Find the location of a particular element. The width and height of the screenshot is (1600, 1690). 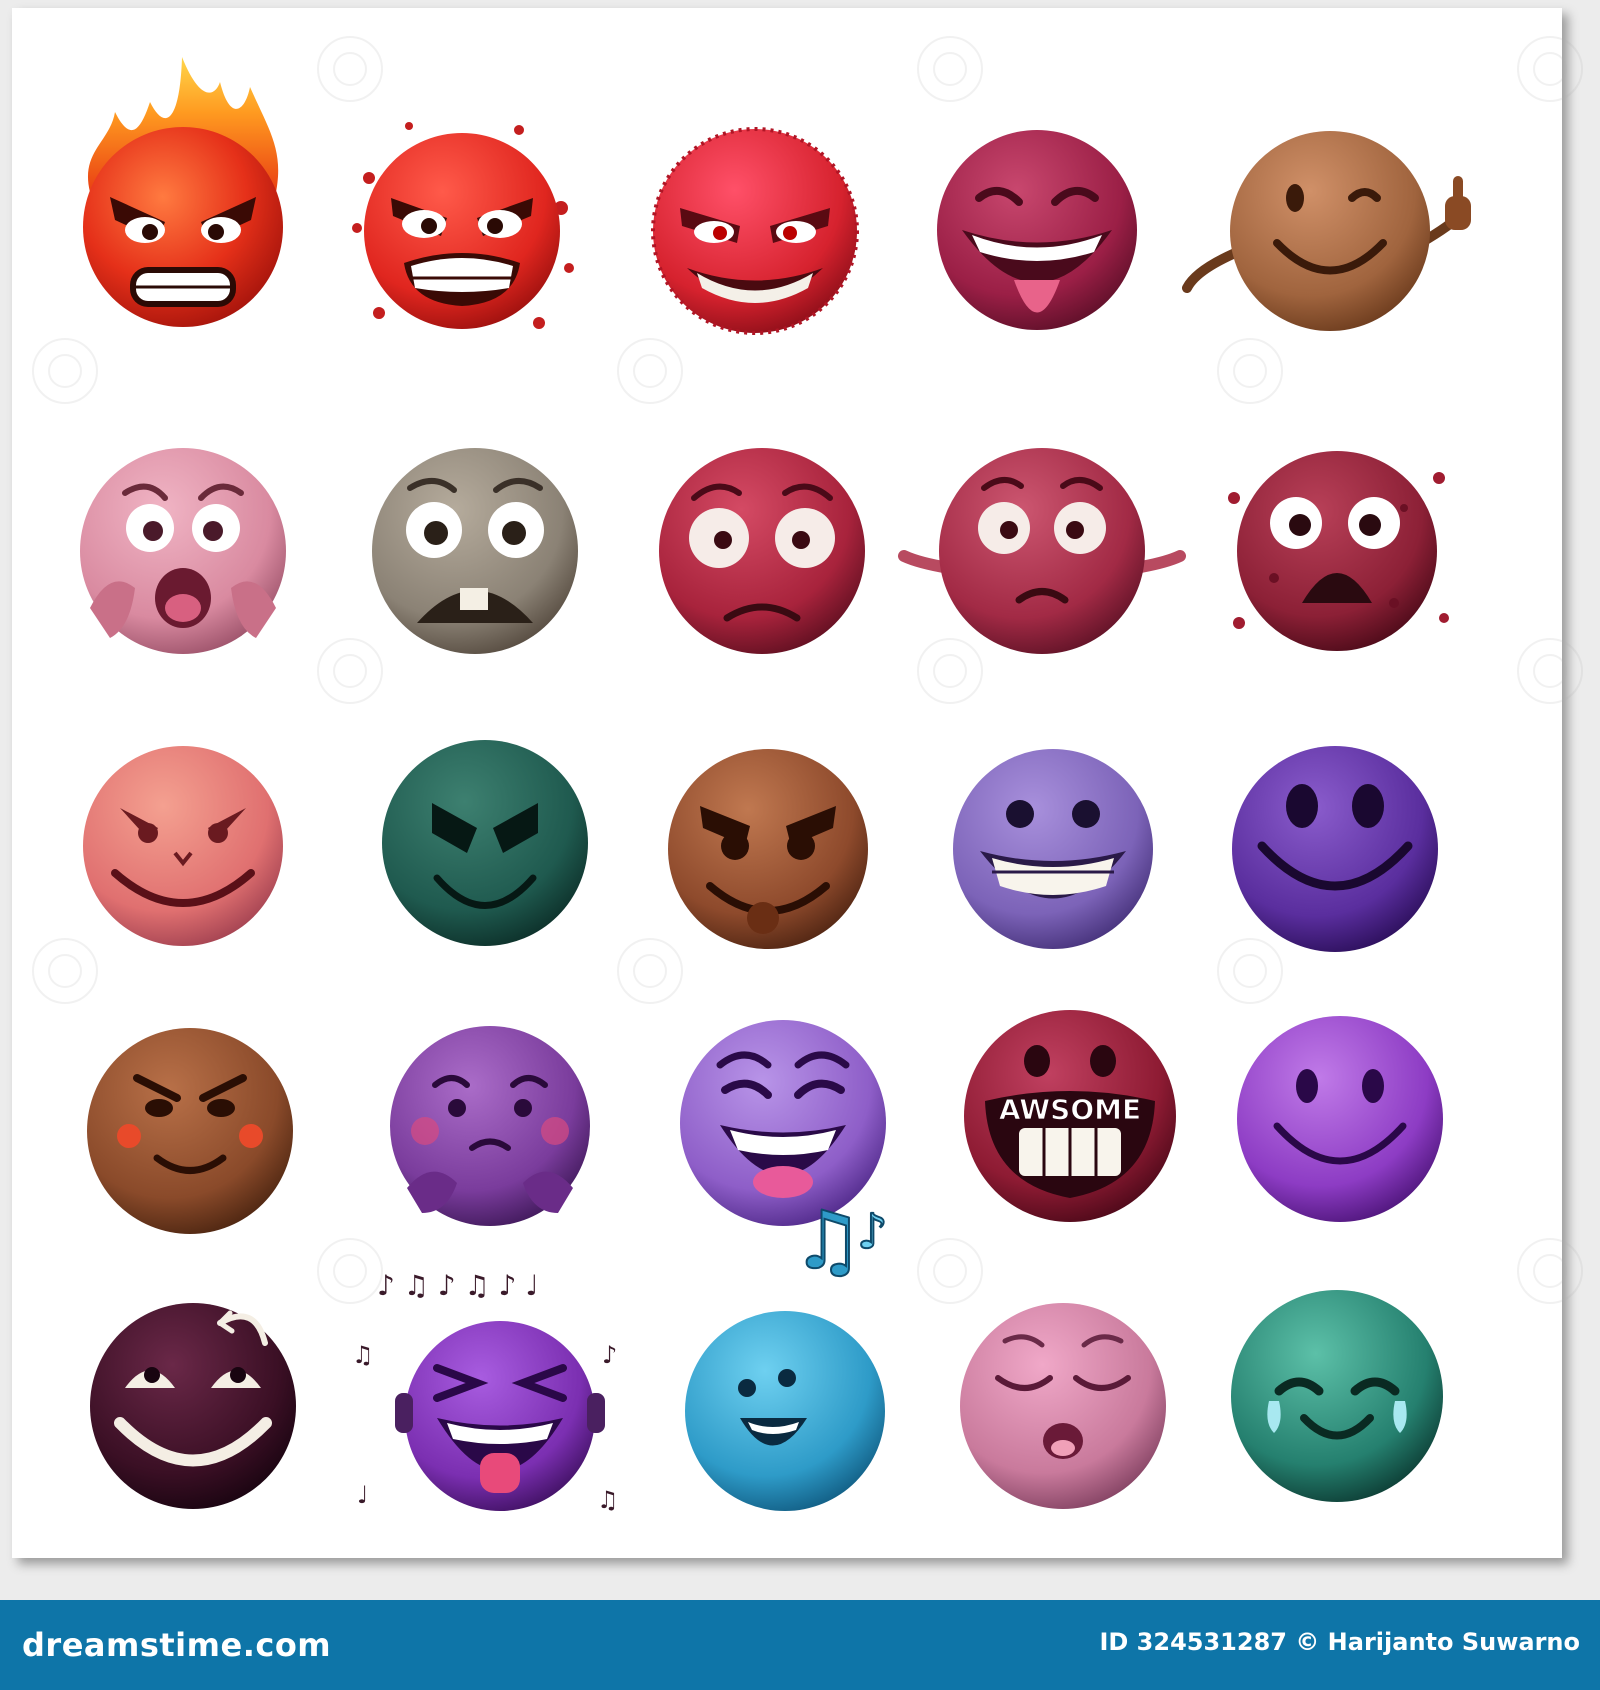

worried-face-icon is located at coordinates (762, 551).